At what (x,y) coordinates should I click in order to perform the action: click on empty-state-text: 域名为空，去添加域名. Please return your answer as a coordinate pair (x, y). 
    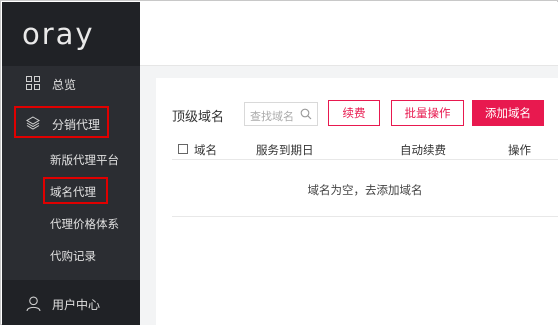
    Looking at the image, I should click on (365, 190).